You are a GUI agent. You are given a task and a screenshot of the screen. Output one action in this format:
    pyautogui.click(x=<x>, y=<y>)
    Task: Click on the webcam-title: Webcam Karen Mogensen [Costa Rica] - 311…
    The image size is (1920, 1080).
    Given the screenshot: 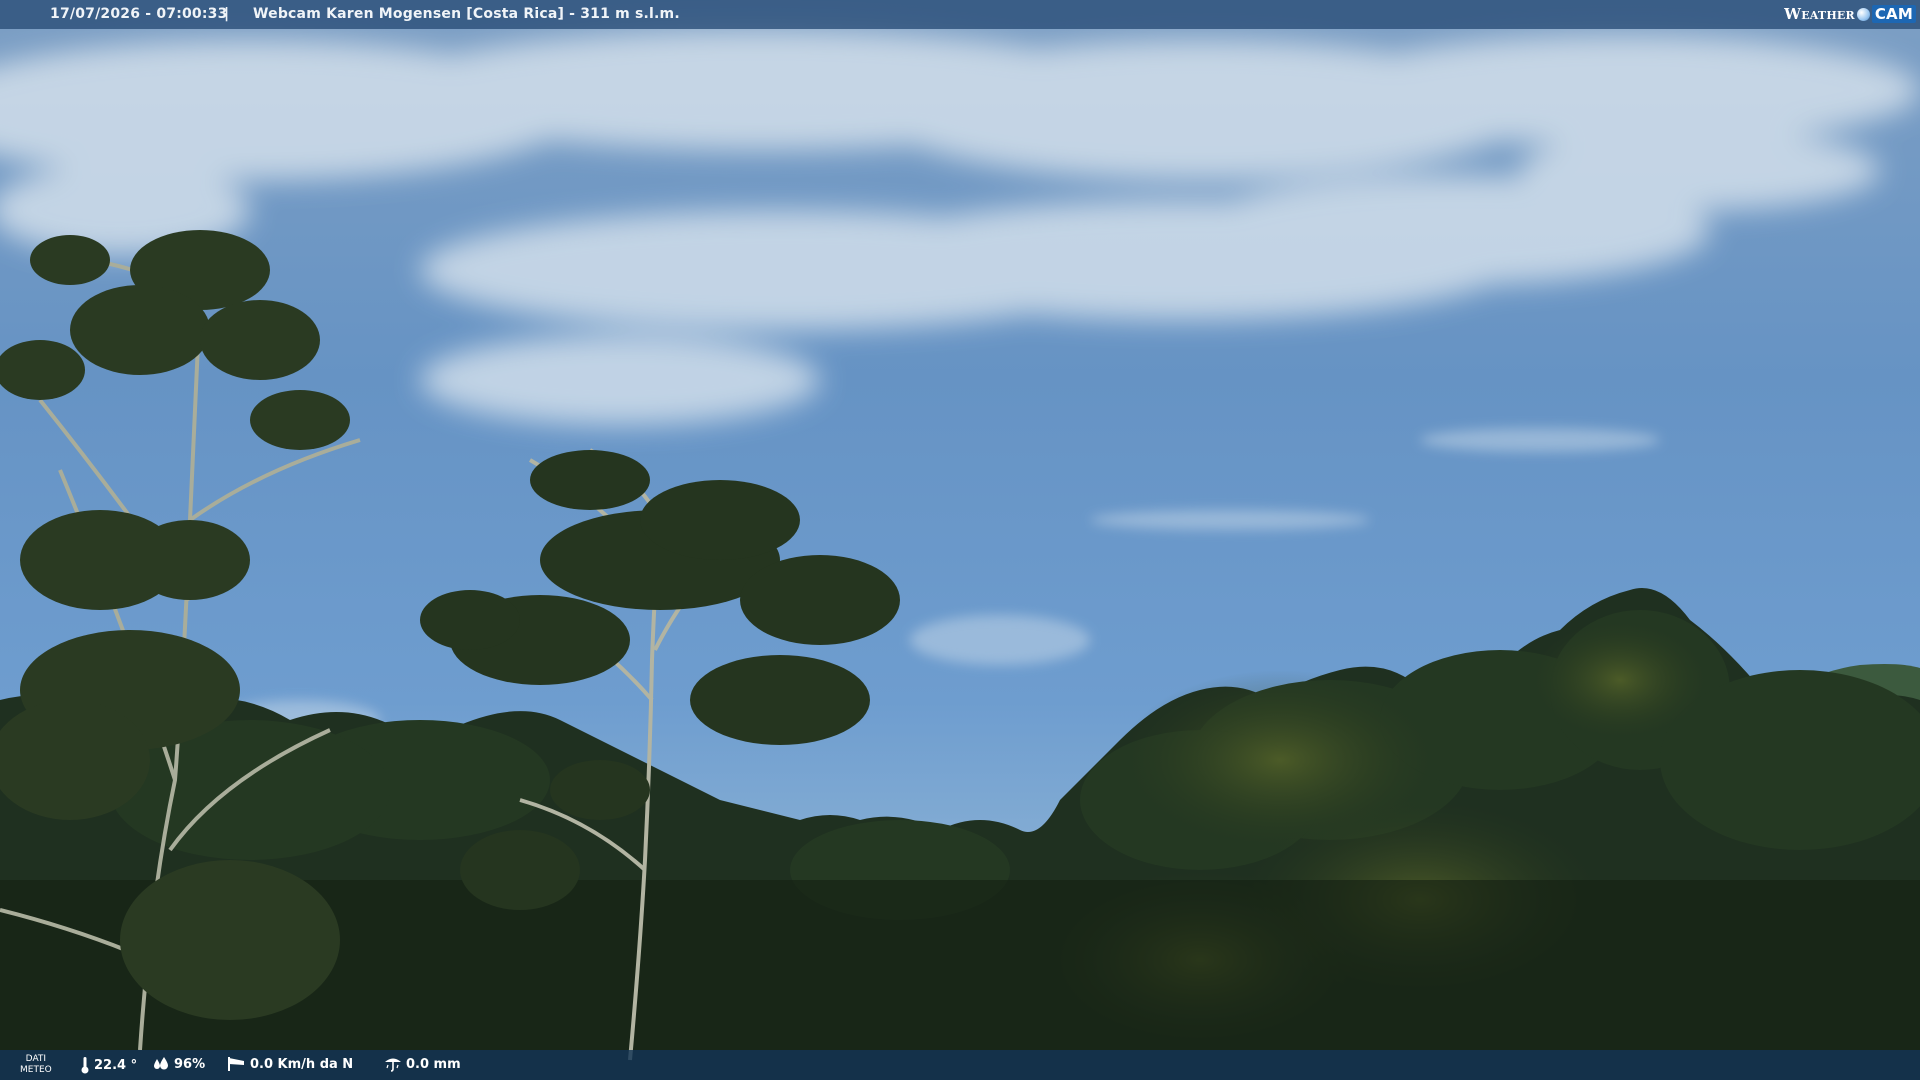 What is the action you would take?
    pyautogui.click(x=466, y=14)
    